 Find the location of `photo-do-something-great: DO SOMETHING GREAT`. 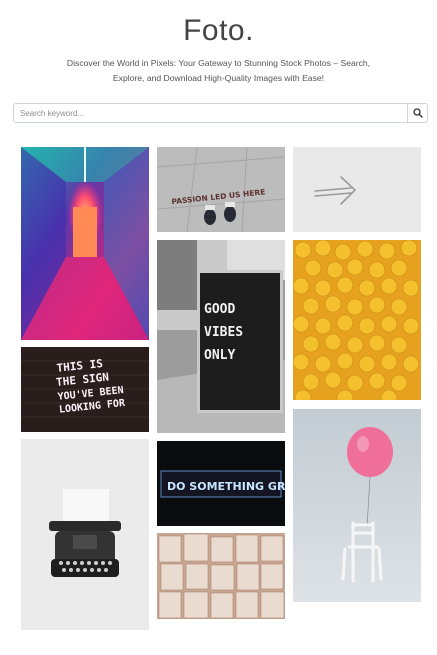

photo-do-something-great: DO SOMETHING GREAT is located at coordinates (221, 483).